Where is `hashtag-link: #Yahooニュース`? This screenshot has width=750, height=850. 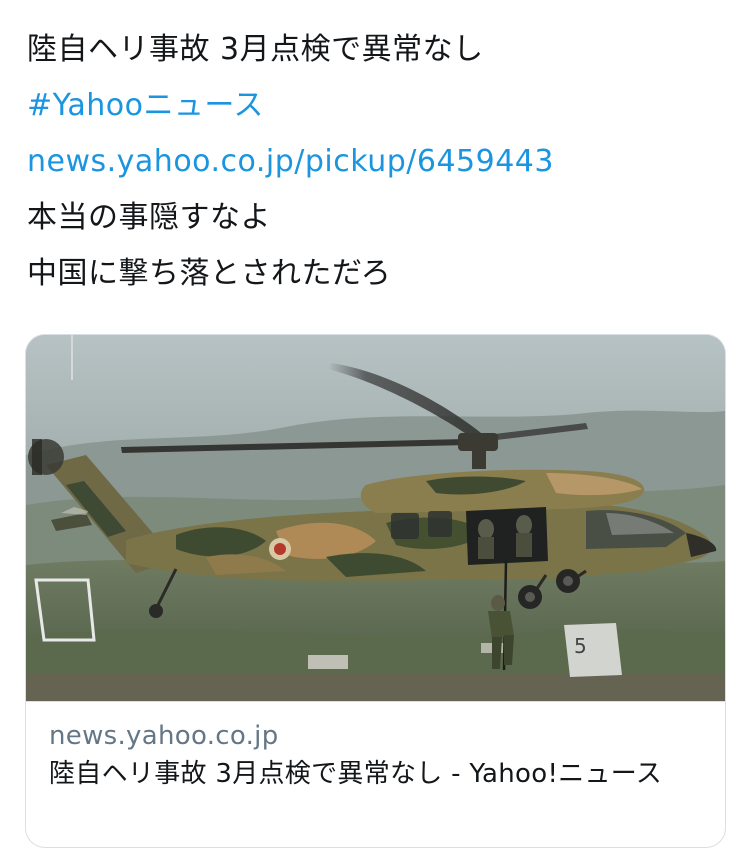 hashtag-link: #Yahooニュース is located at coordinates (377, 106).